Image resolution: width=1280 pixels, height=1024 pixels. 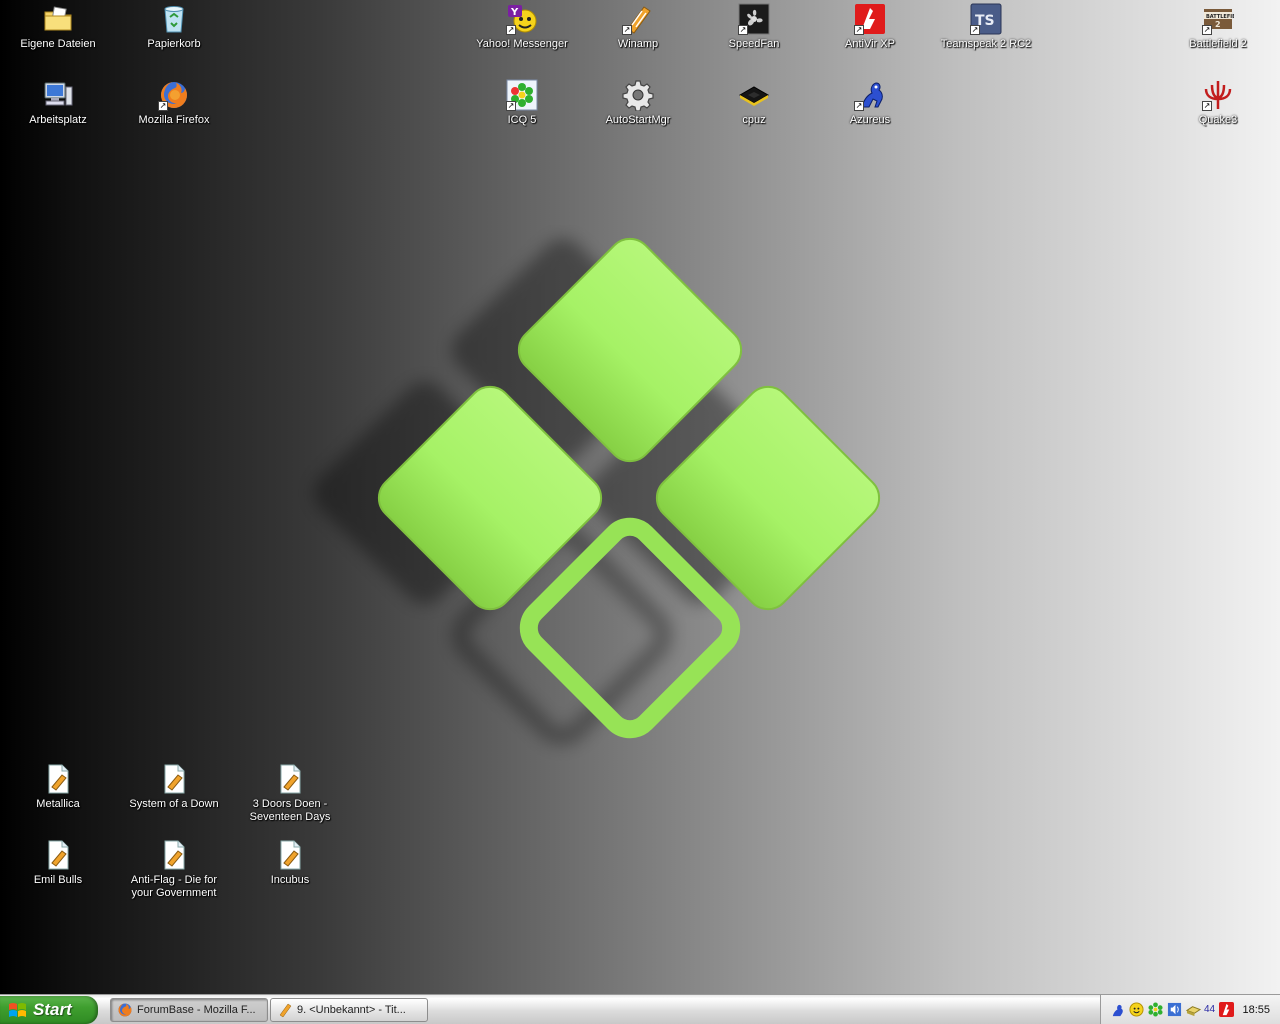 What do you see at coordinates (754, 120) in the screenshot?
I see `desktop-icon-label: cpuz` at bounding box center [754, 120].